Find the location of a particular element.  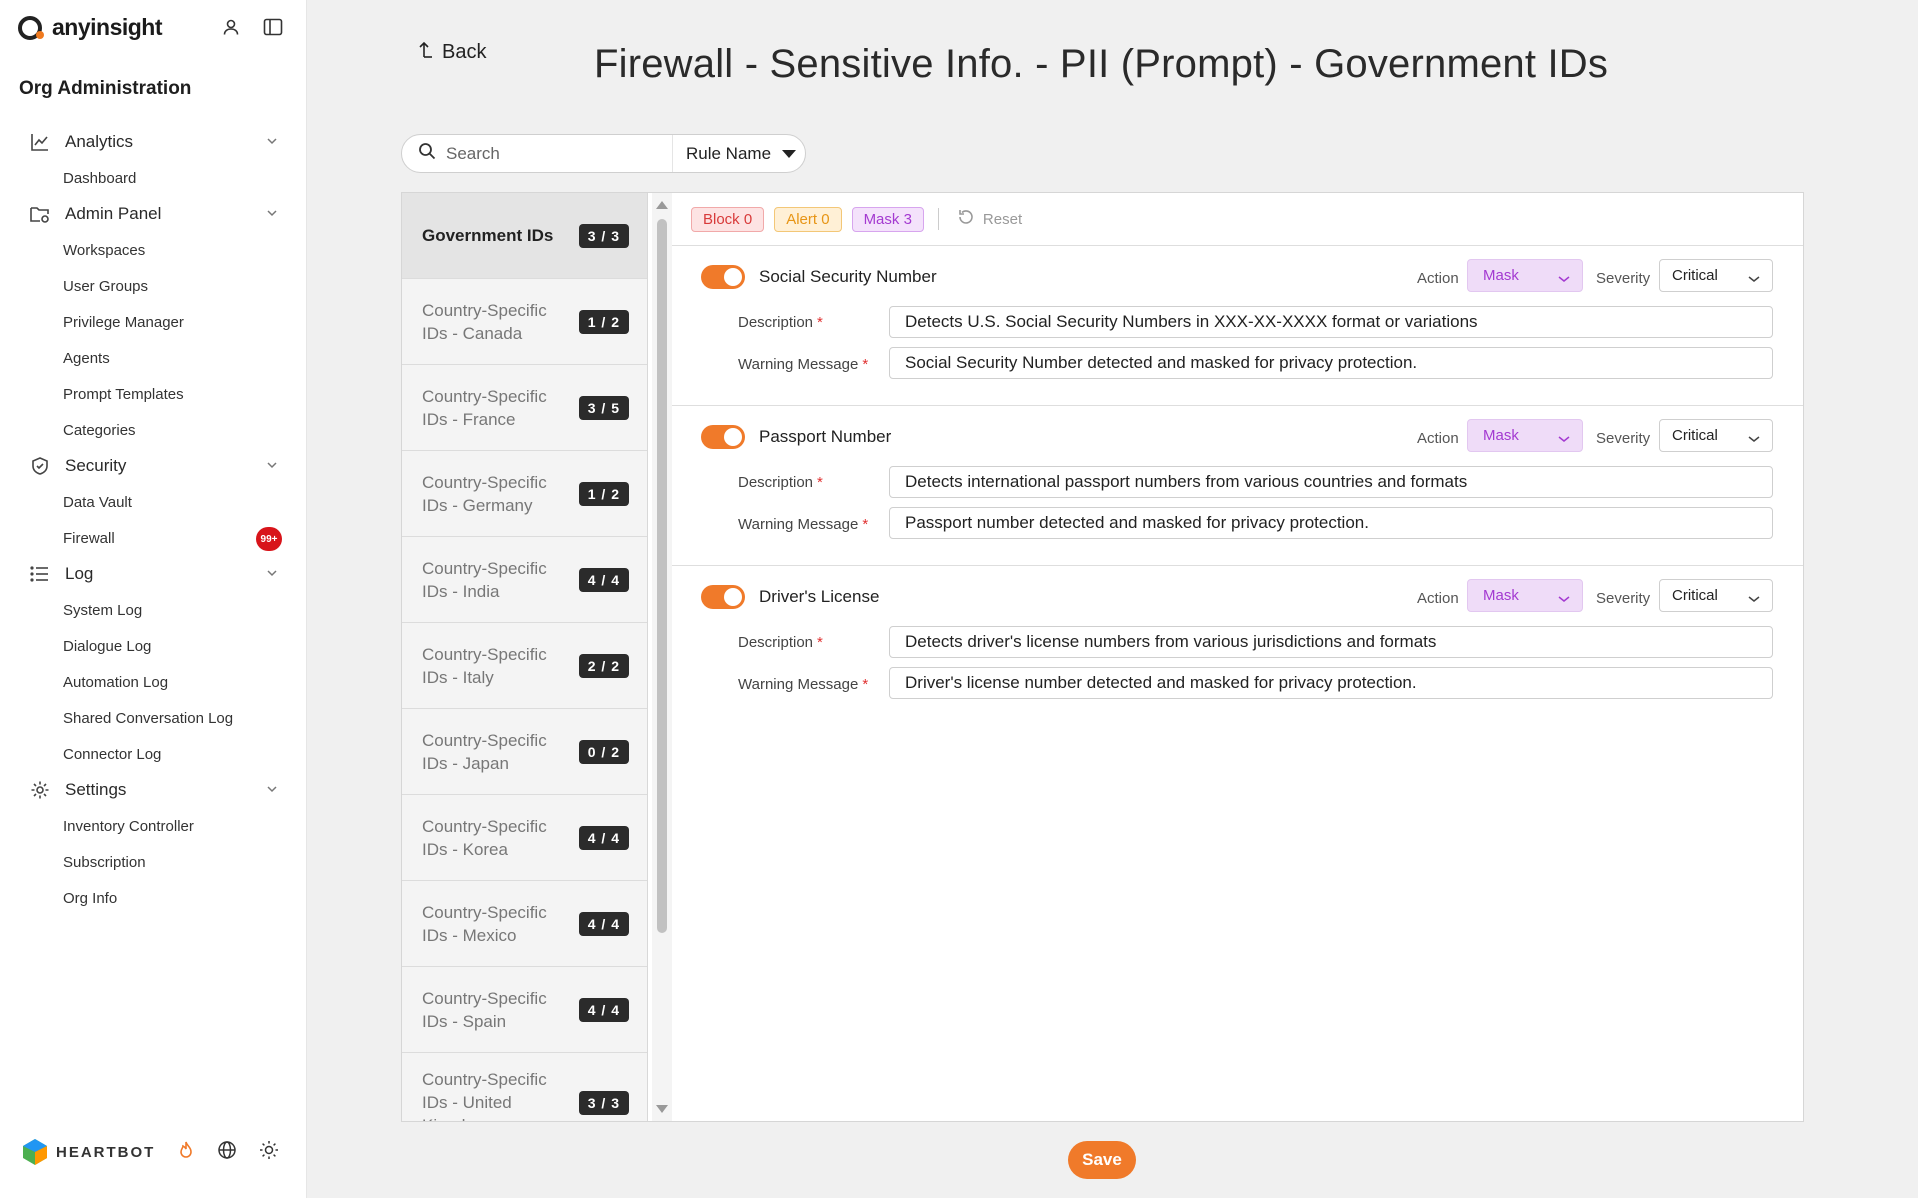

brand: anyinsight is located at coordinates (90, 27).